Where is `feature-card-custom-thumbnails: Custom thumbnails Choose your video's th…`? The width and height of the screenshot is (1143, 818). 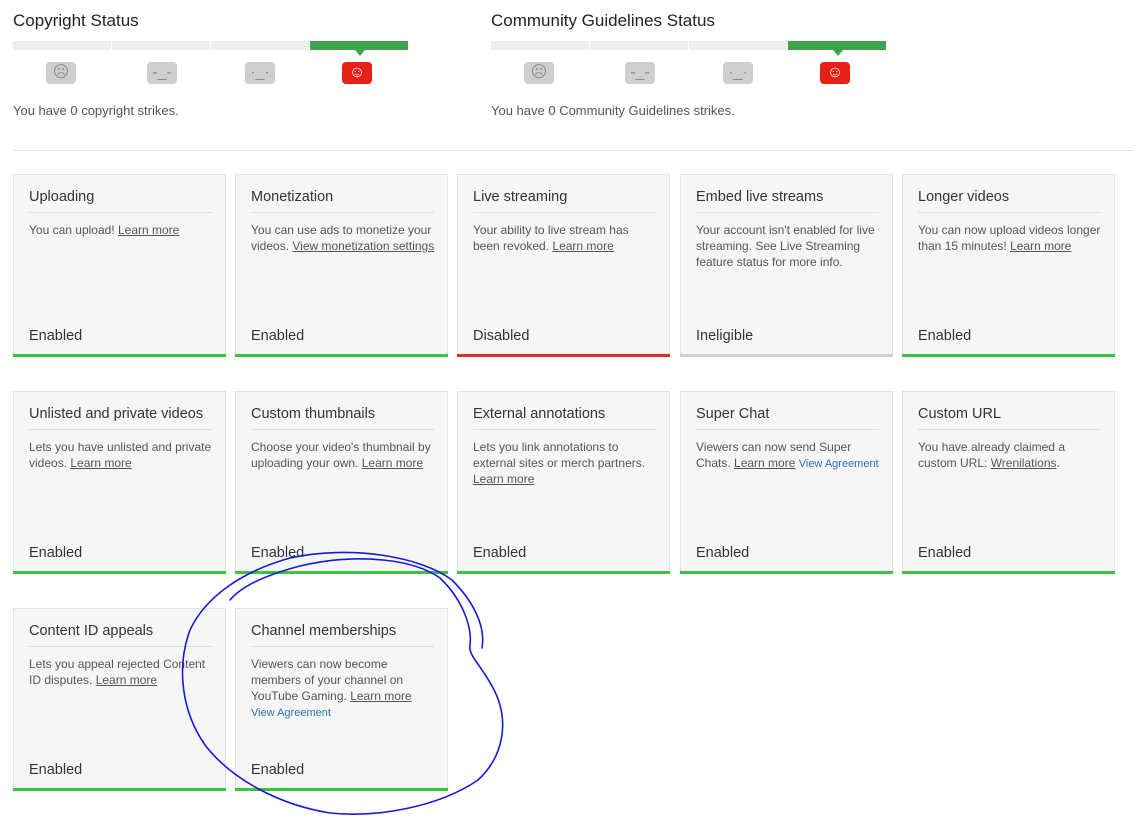
feature-card-custom-thumbnails: Custom thumbnails Choose your video's th… is located at coordinates (341, 482).